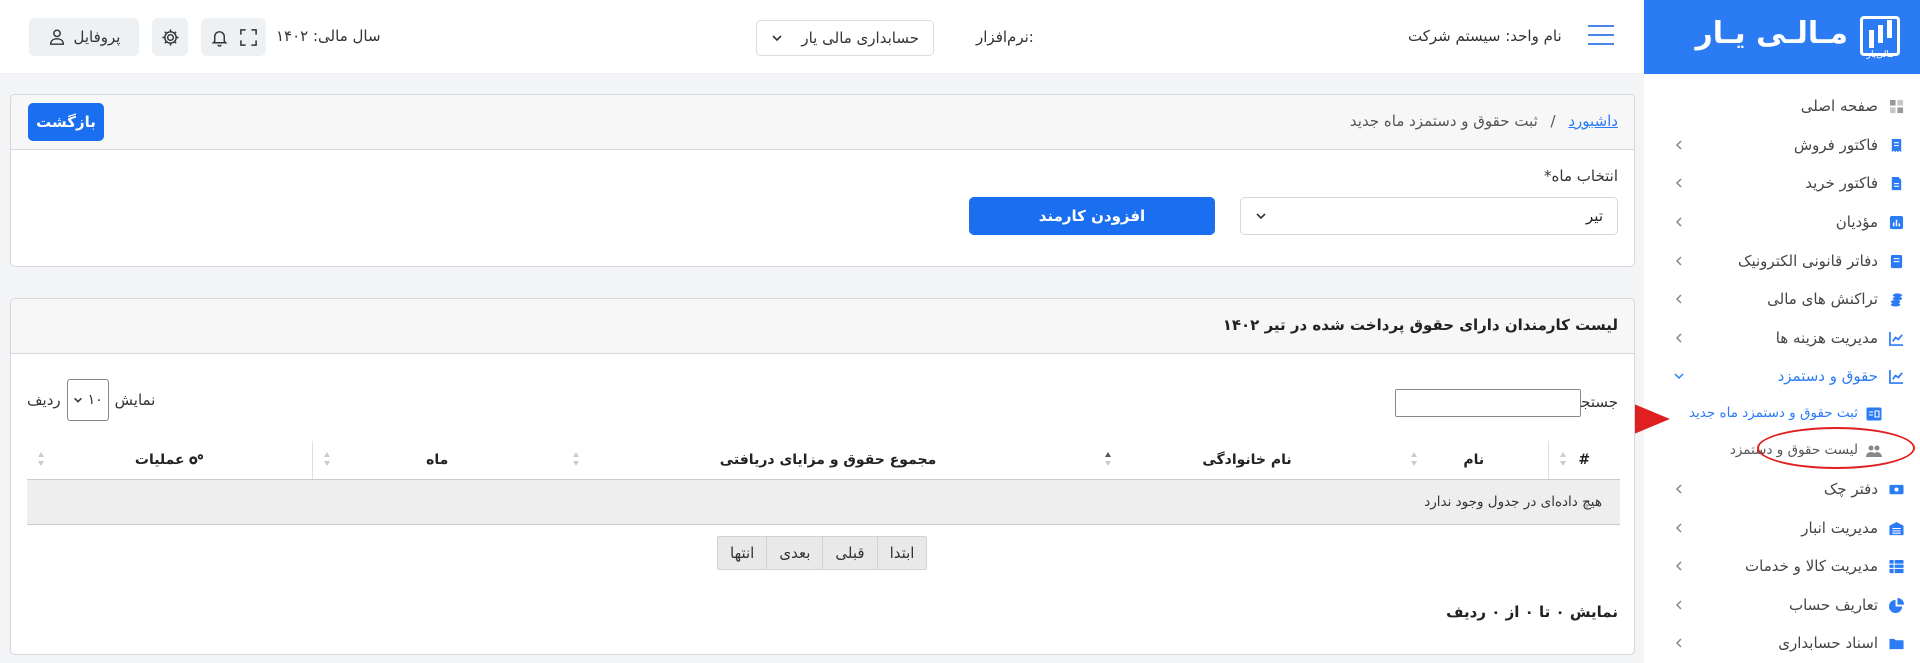 The width and height of the screenshot is (1920, 663). What do you see at coordinates (328, 36) in the screenshot?
I see `fiscal-year: سال مالی: ۱۴۰۲` at bounding box center [328, 36].